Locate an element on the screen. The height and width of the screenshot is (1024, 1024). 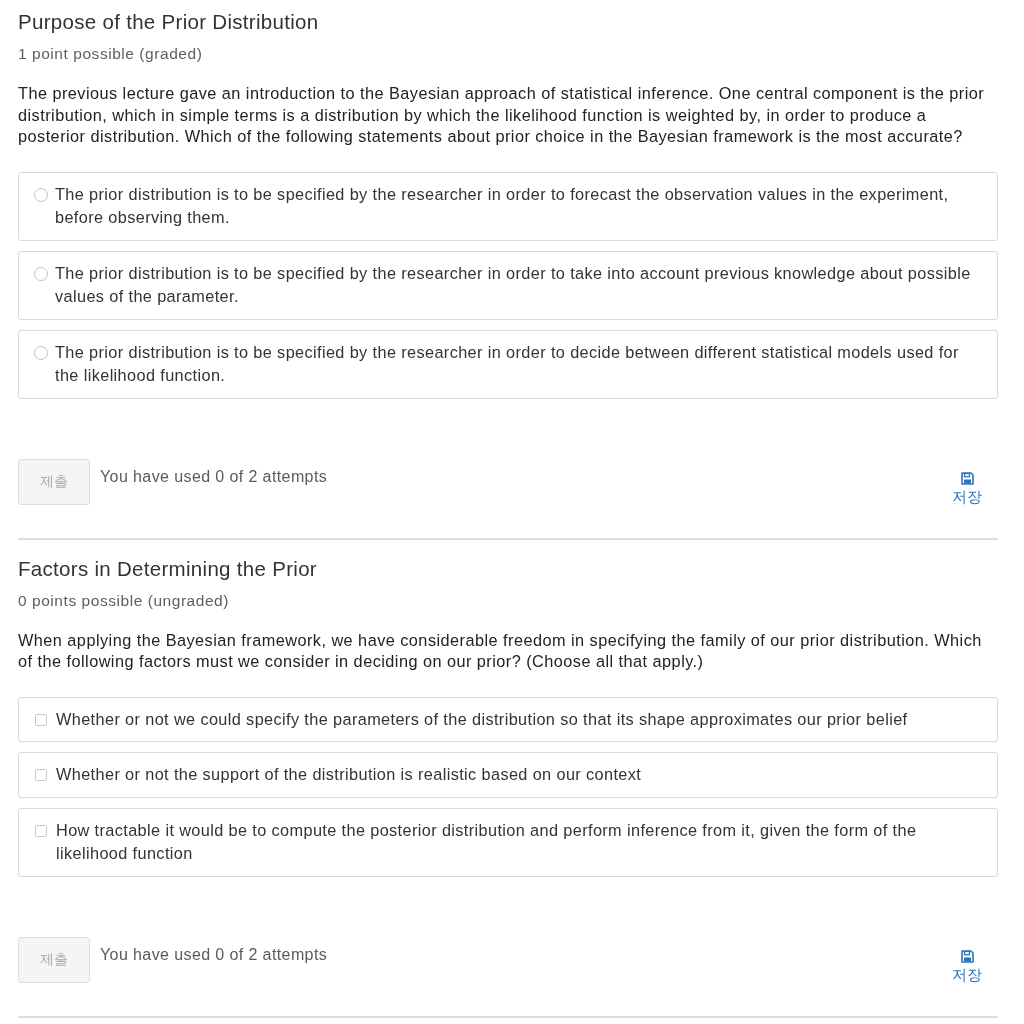
answer-option: Whether or not we could specify the parameters of the distribution so that its shape approximates our prior belief is located at coordinates (508, 719).